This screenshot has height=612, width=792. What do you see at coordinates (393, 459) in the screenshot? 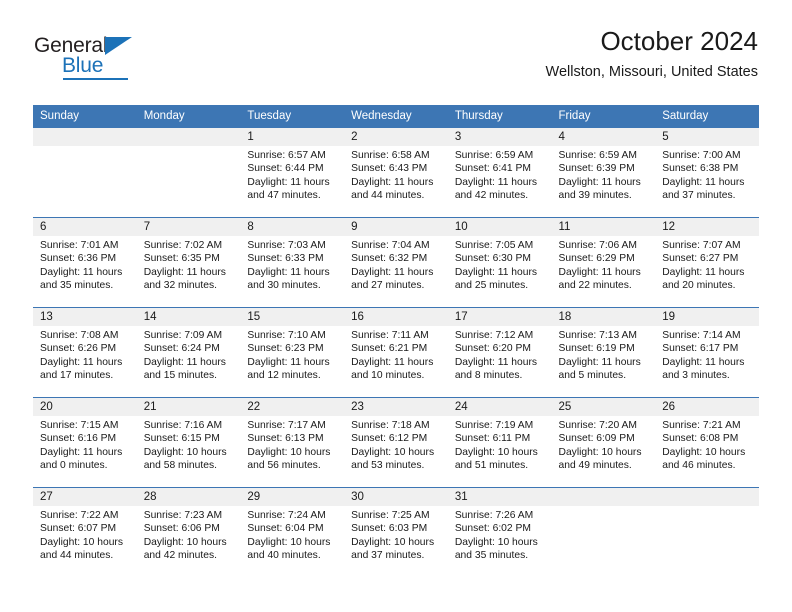
I see `daylight-text: Daylight: 10 hours and 53 minutes.` at bounding box center [393, 459].